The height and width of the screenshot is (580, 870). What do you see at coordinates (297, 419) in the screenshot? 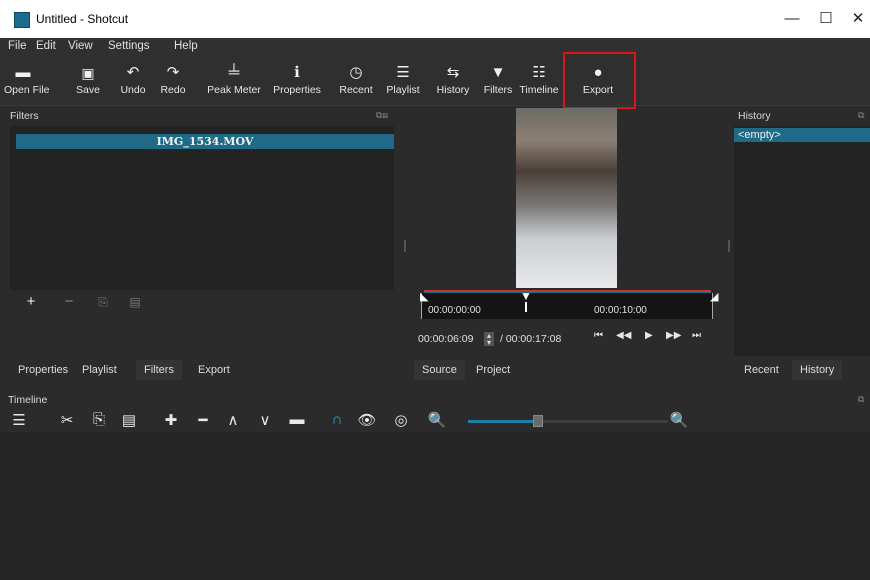
I see `split-icon: ▬` at bounding box center [297, 419].